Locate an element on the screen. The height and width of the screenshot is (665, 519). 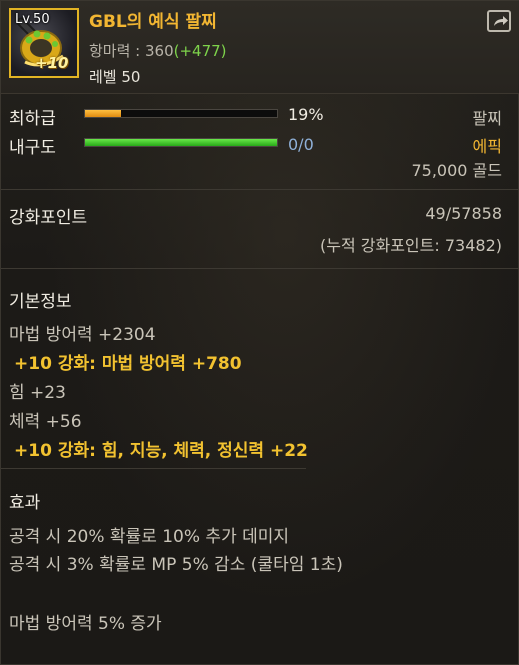
grade-bar is located at coordinates (181, 113).